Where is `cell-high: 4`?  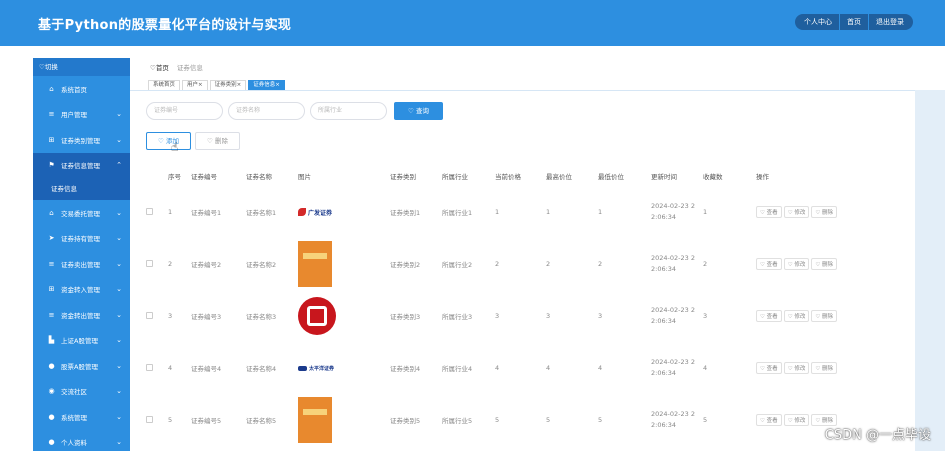 cell-high: 4 is located at coordinates (548, 368).